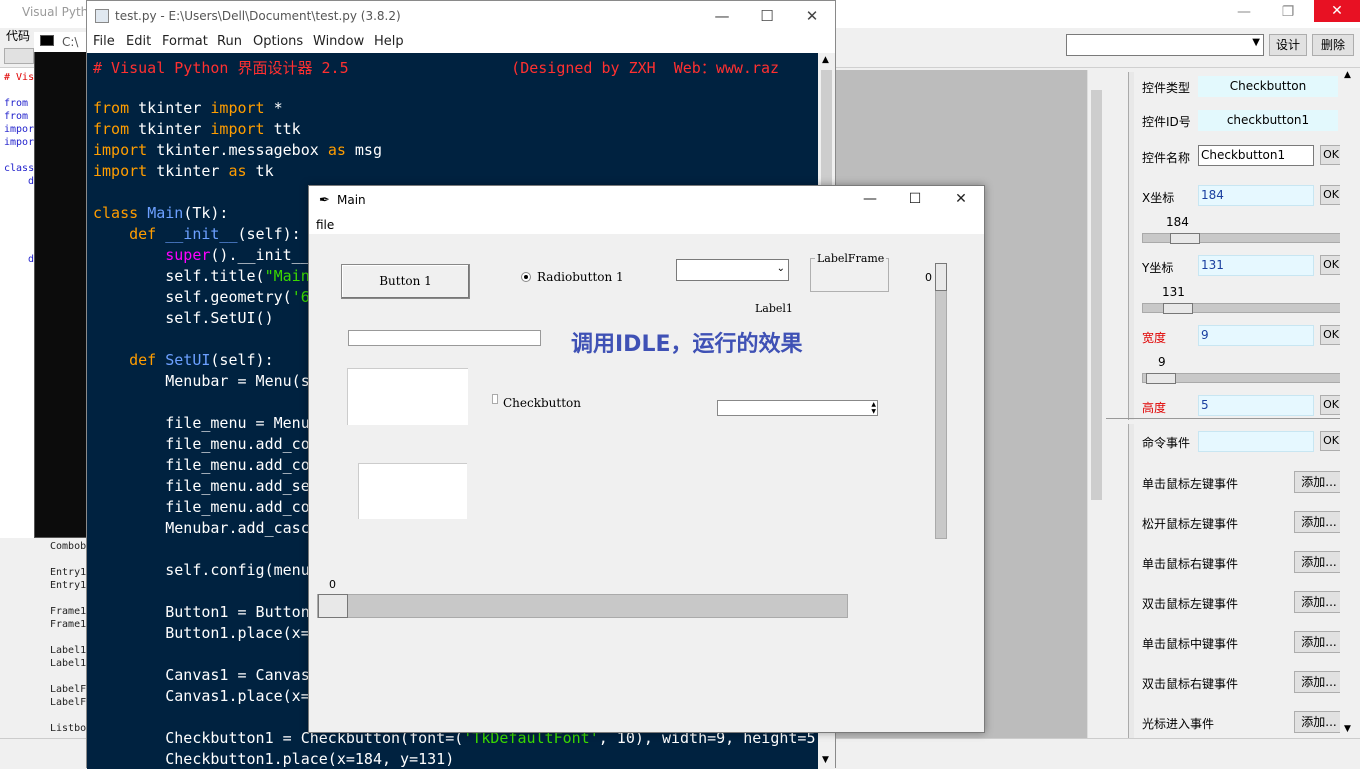  Describe the element at coordinates (1190, 644) in the screenshot. I see `event-label: 单击鼠标中键事件` at that location.